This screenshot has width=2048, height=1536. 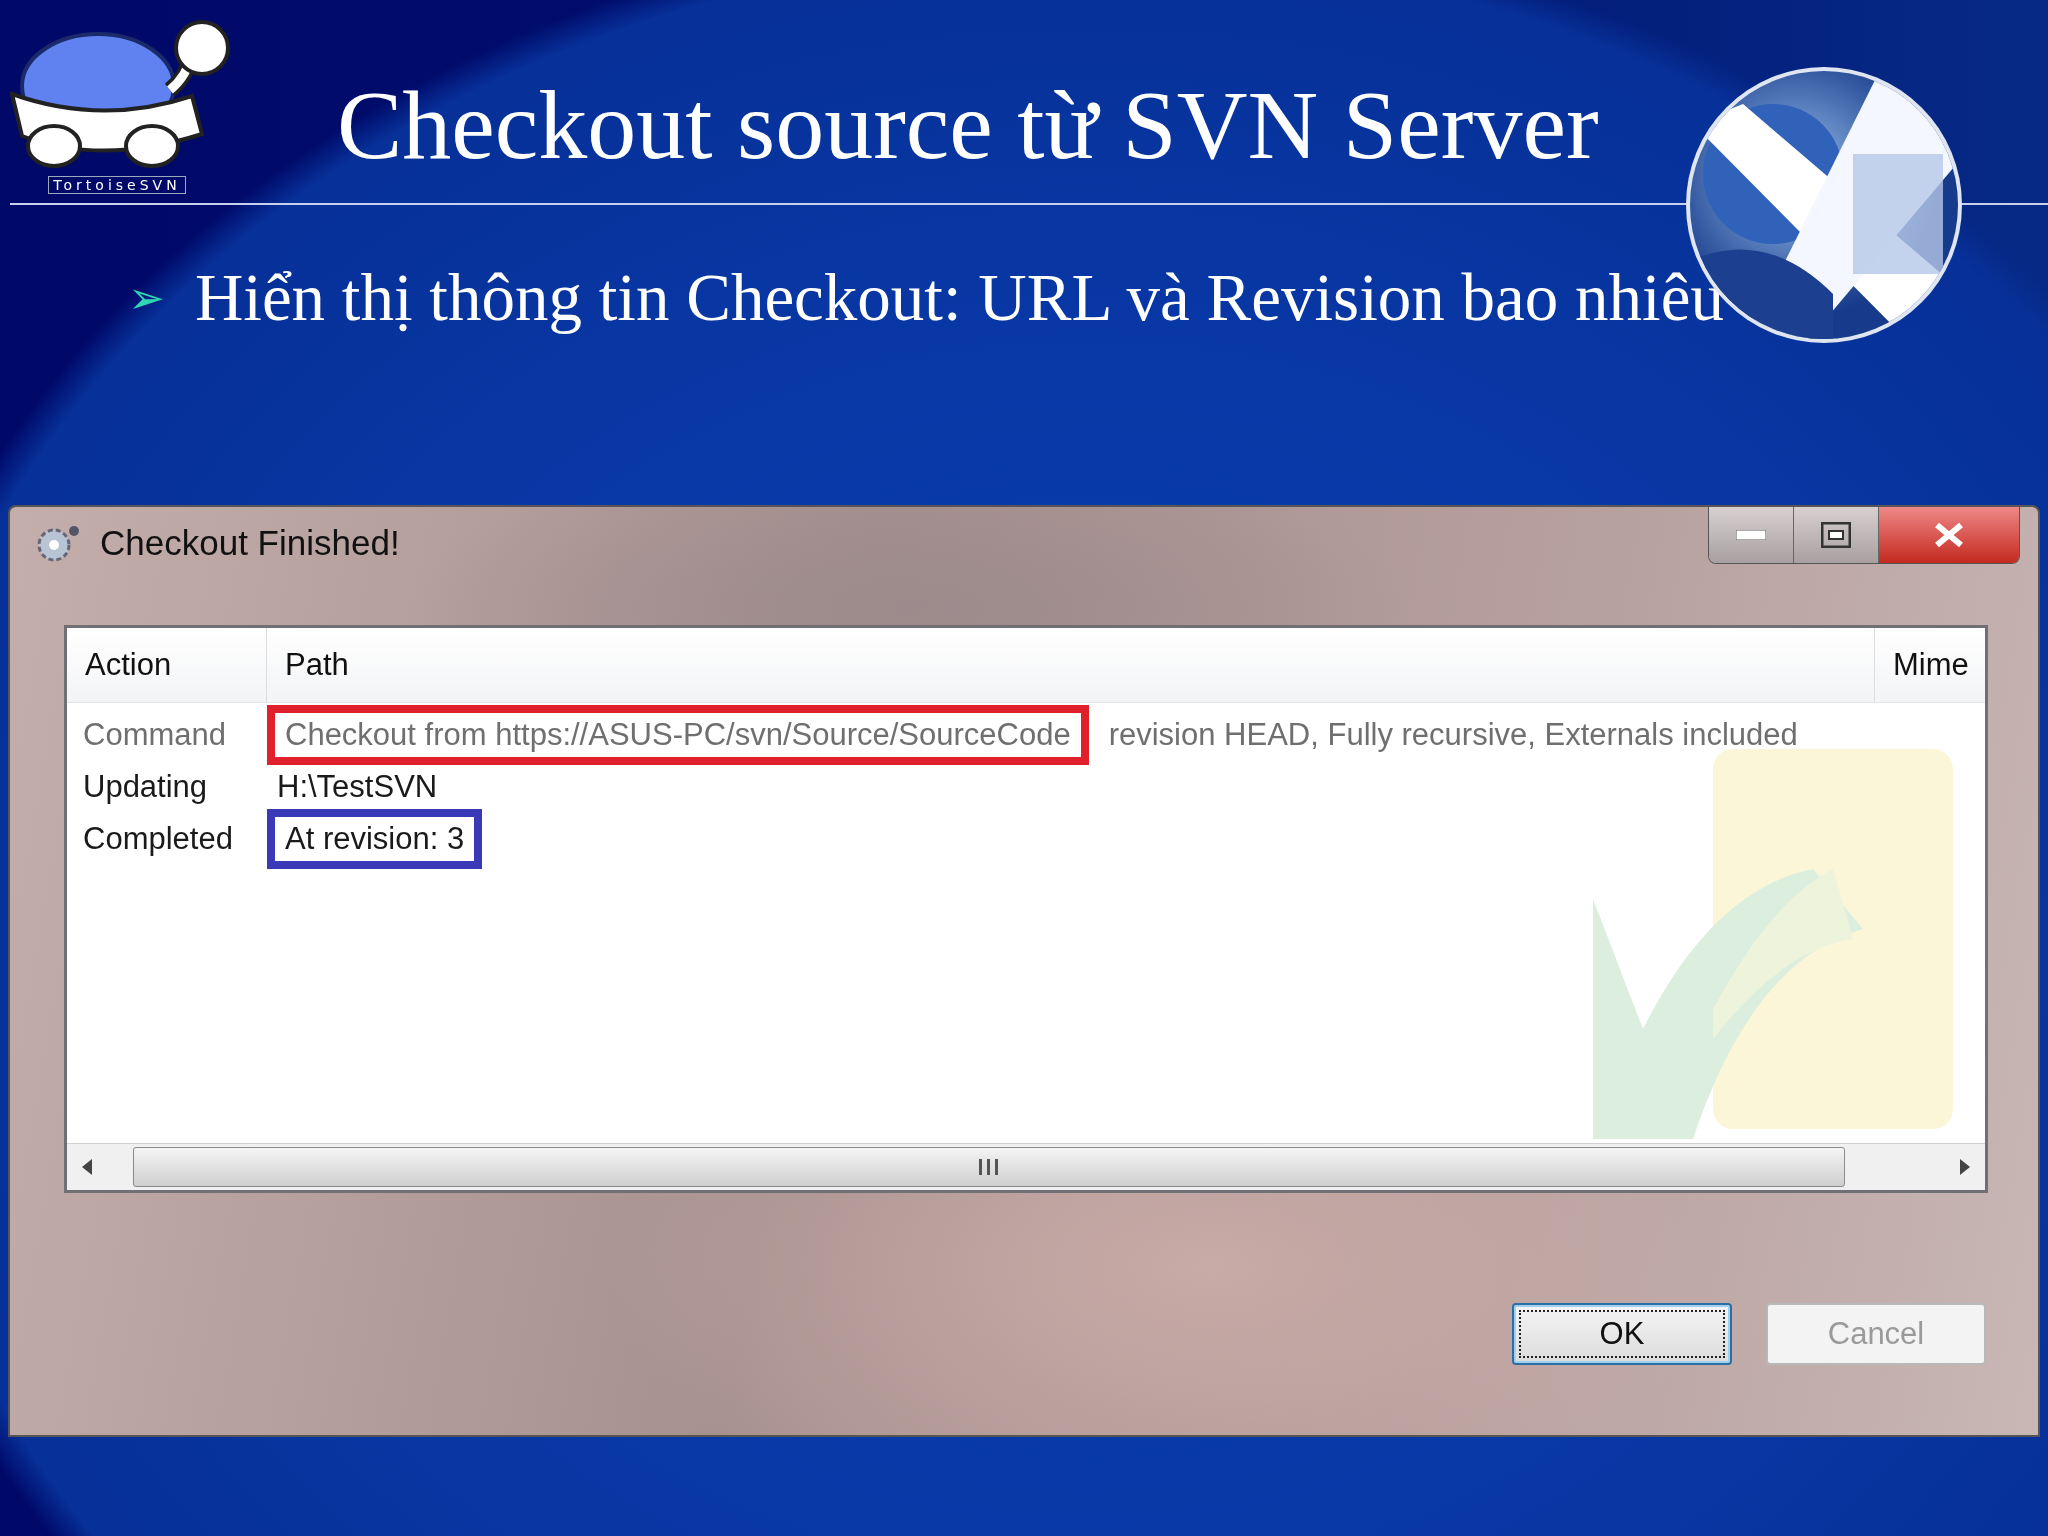 I want to click on highlighted-path-text: Checkout from https://ASUS-PC/svn/Source/SourceCode, so click(x=678, y=734).